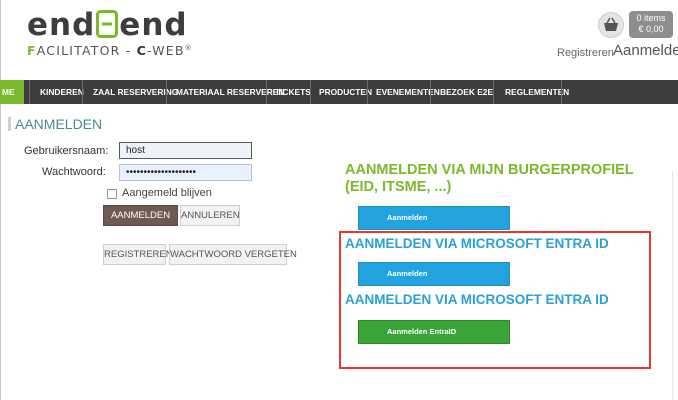  What do you see at coordinates (466, 92) in the screenshot?
I see `nav-item-bezoek-e2e: BEZOEK E2E` at bounding box center [466, 92].